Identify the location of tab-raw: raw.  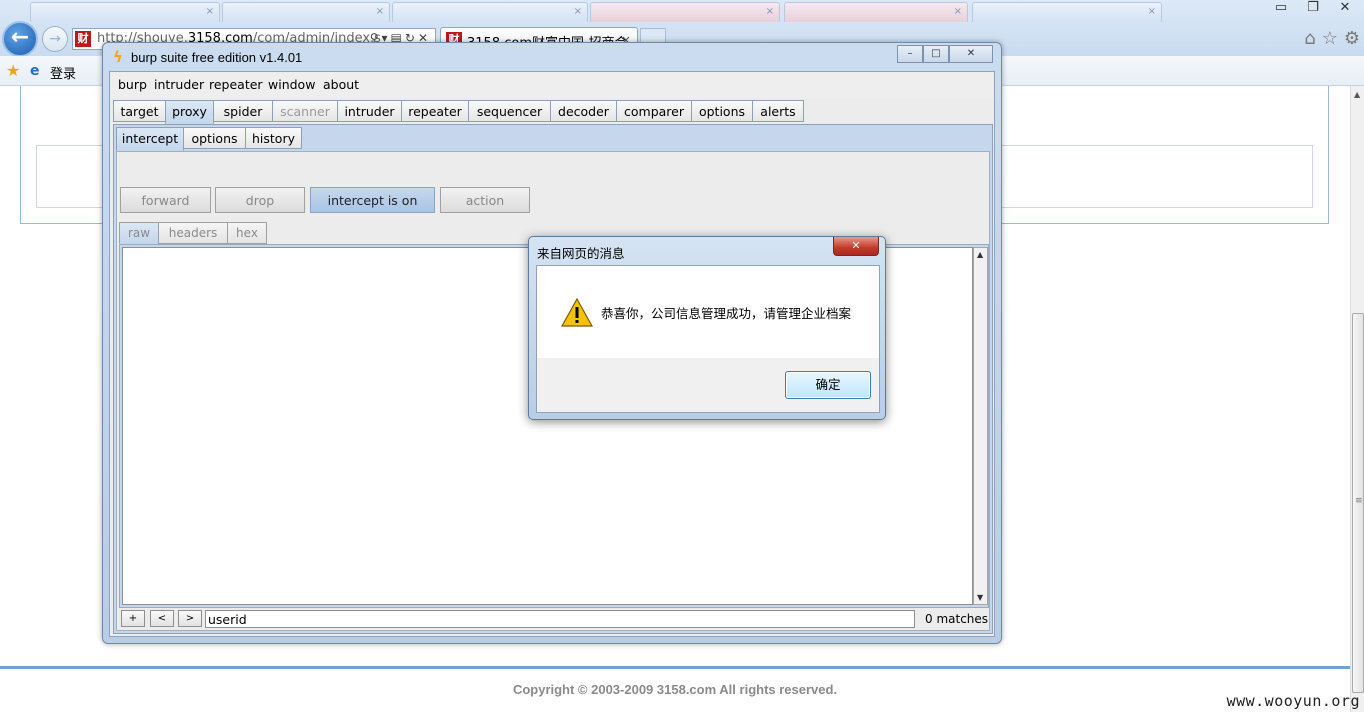
(139, 233).